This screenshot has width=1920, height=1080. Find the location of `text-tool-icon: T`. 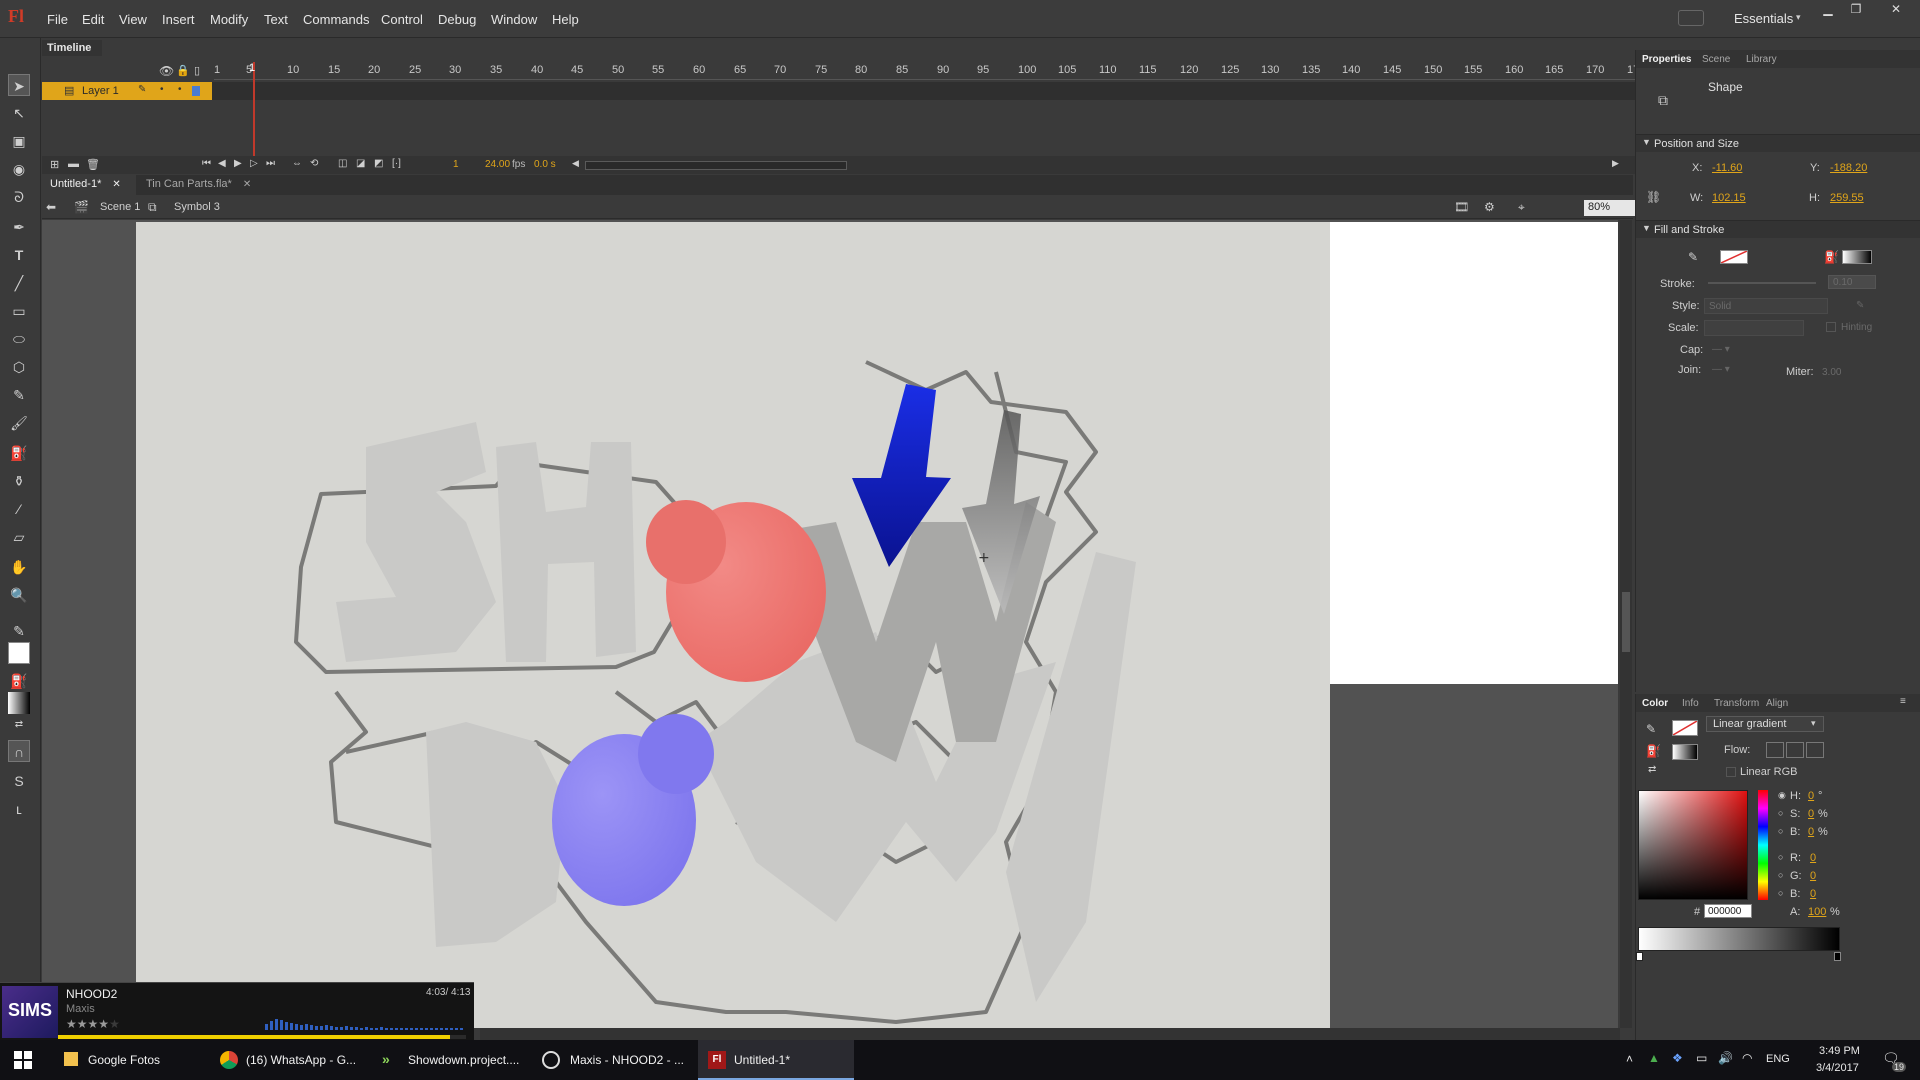

text-tool-icon: T is located at coordinates (19, 255).